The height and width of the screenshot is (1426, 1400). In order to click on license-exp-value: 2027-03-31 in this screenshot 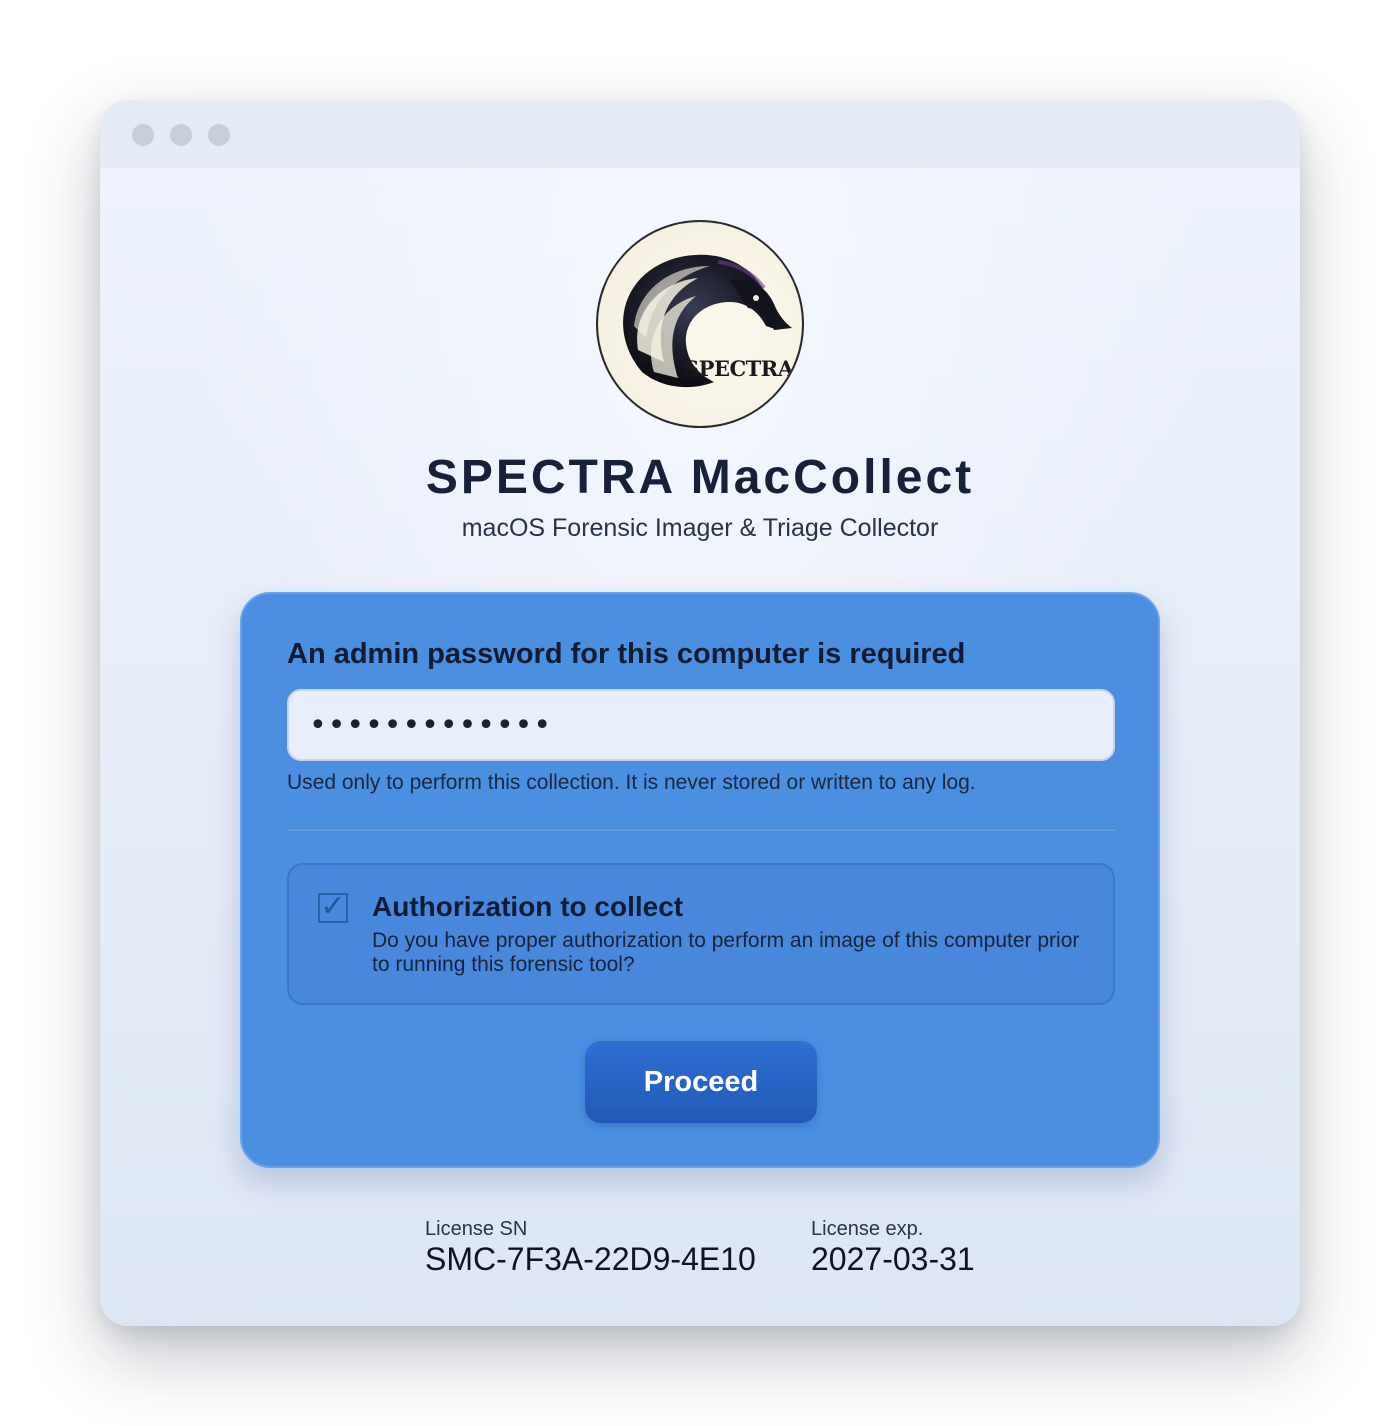, I will do `click(893, 1259)`.